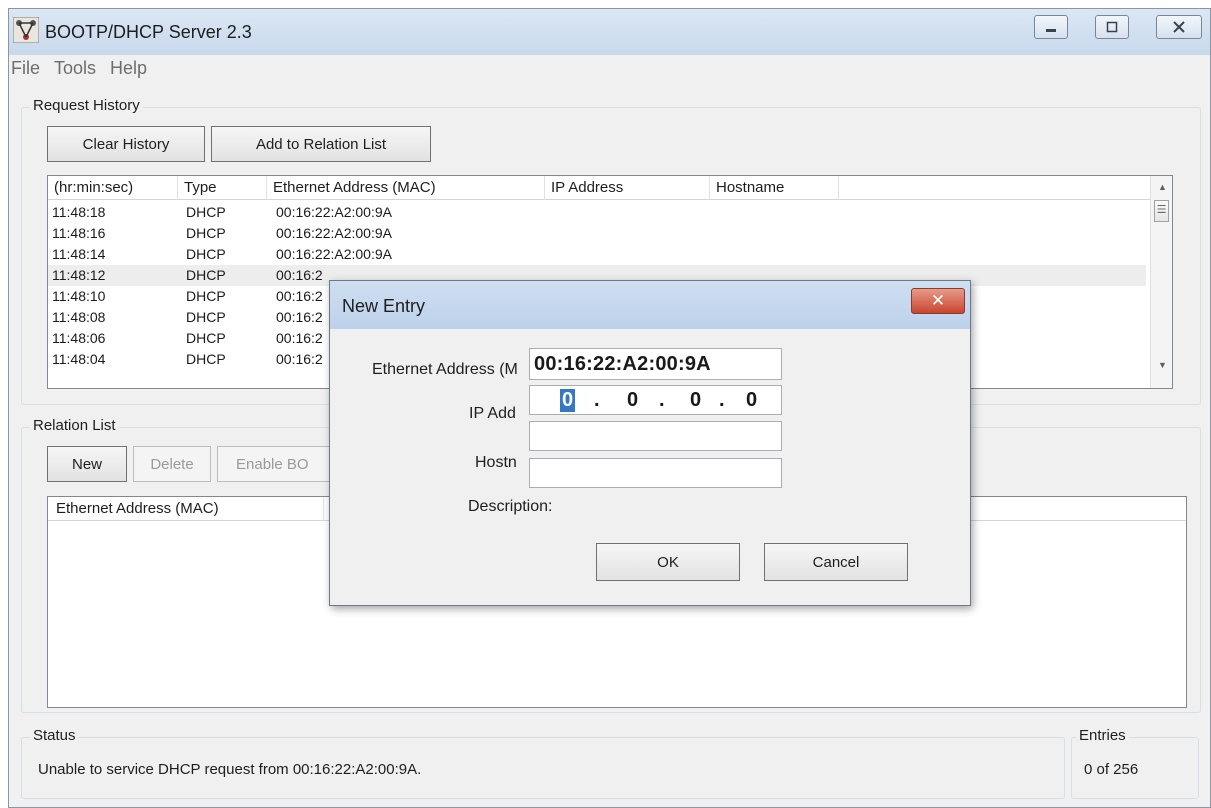  Describe the element at coordinates (655, 436) in the screenshot. I see `ip-address-secondary-field` at that location.